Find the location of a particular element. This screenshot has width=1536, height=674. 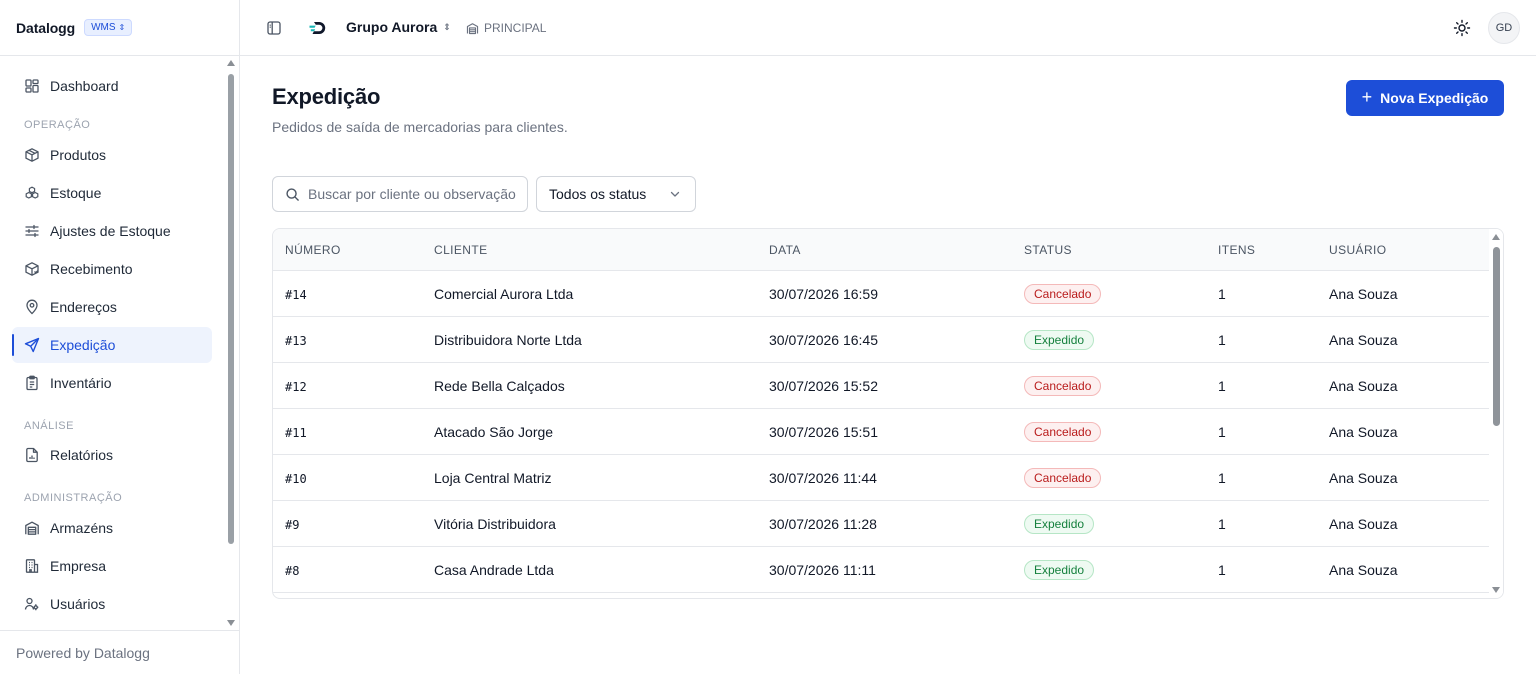

module-switcher: WMS ⇕ is located at coordinates (108, 27).